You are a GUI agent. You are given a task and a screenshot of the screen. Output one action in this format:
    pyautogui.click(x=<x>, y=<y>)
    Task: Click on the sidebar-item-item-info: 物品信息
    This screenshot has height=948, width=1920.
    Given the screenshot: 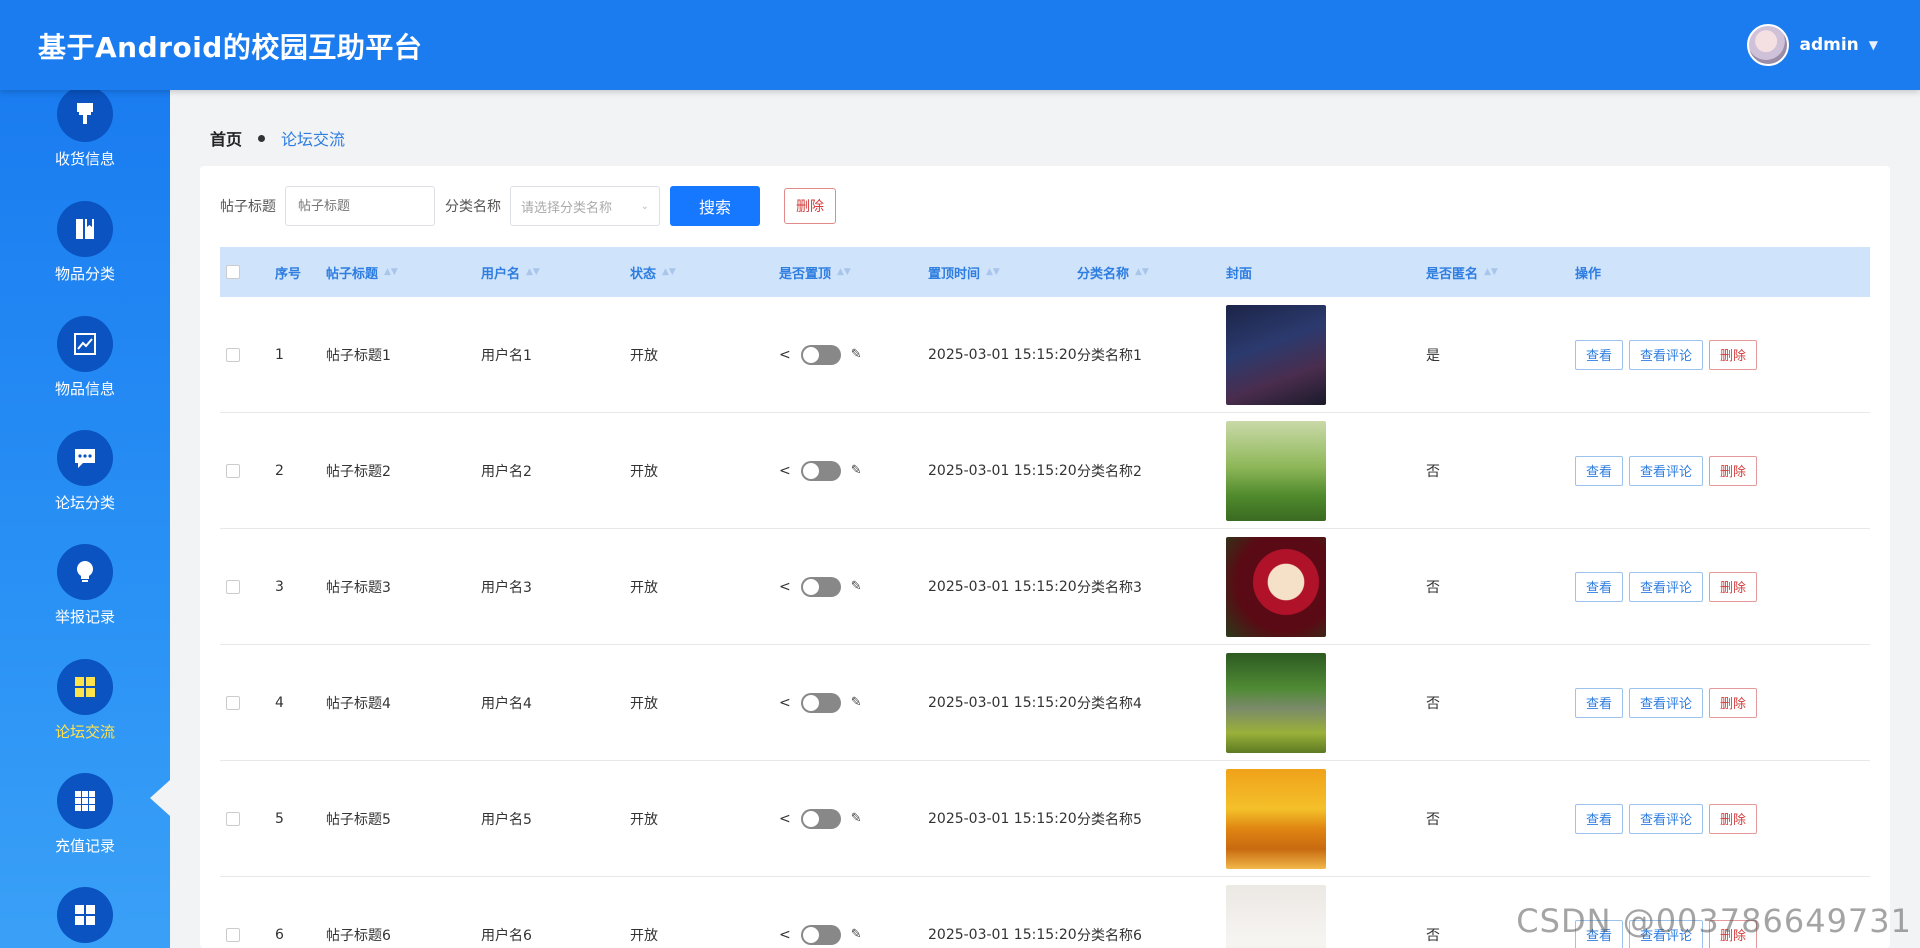 What is the action you would take?
    pyautogui.click(x=85, y=358)
    